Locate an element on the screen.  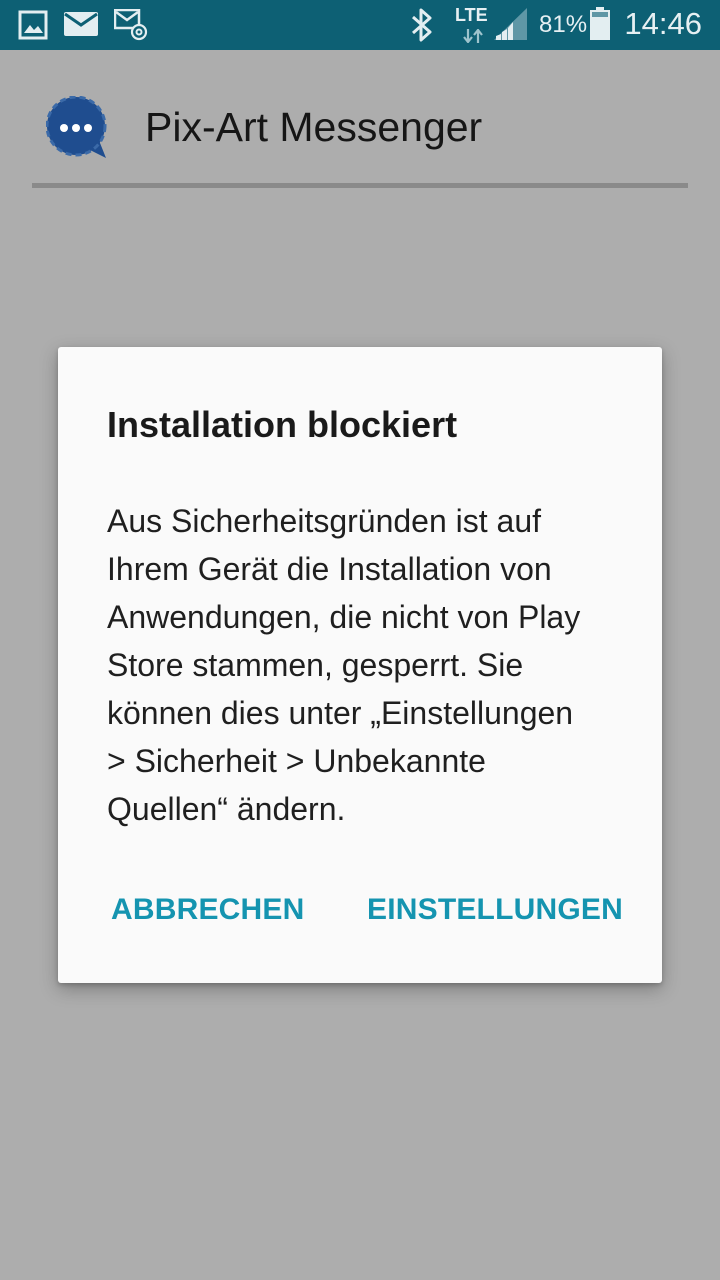
dialog-title: Installation blockiert is located at coordinates (282, 424).